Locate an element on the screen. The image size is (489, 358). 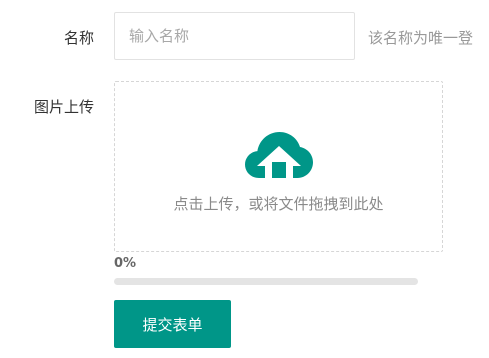
submit-button: 提交表单 is located at coordinates (172, 324).